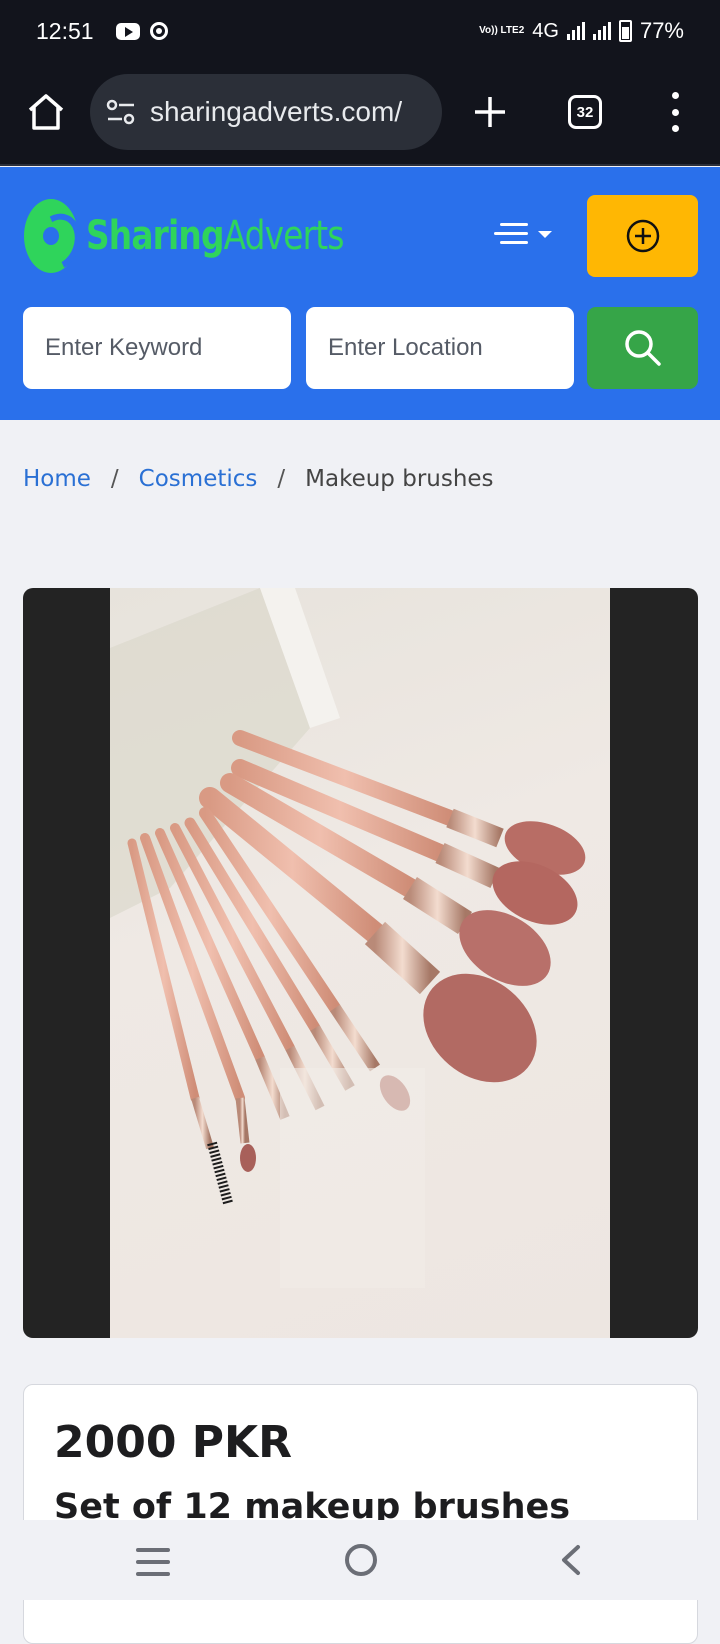 The height and width of the screenshot is (1644, 720). Describe the element at coordinates (625, 31) in the screenshot. I see `battery-icon` at that location.